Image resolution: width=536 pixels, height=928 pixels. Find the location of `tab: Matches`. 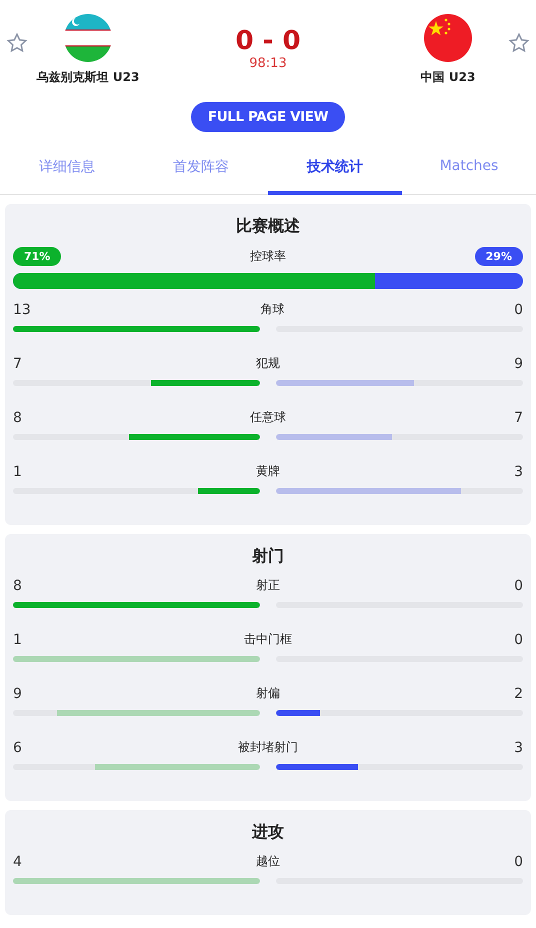

tab: Matches is located at coordinates (469, 168).